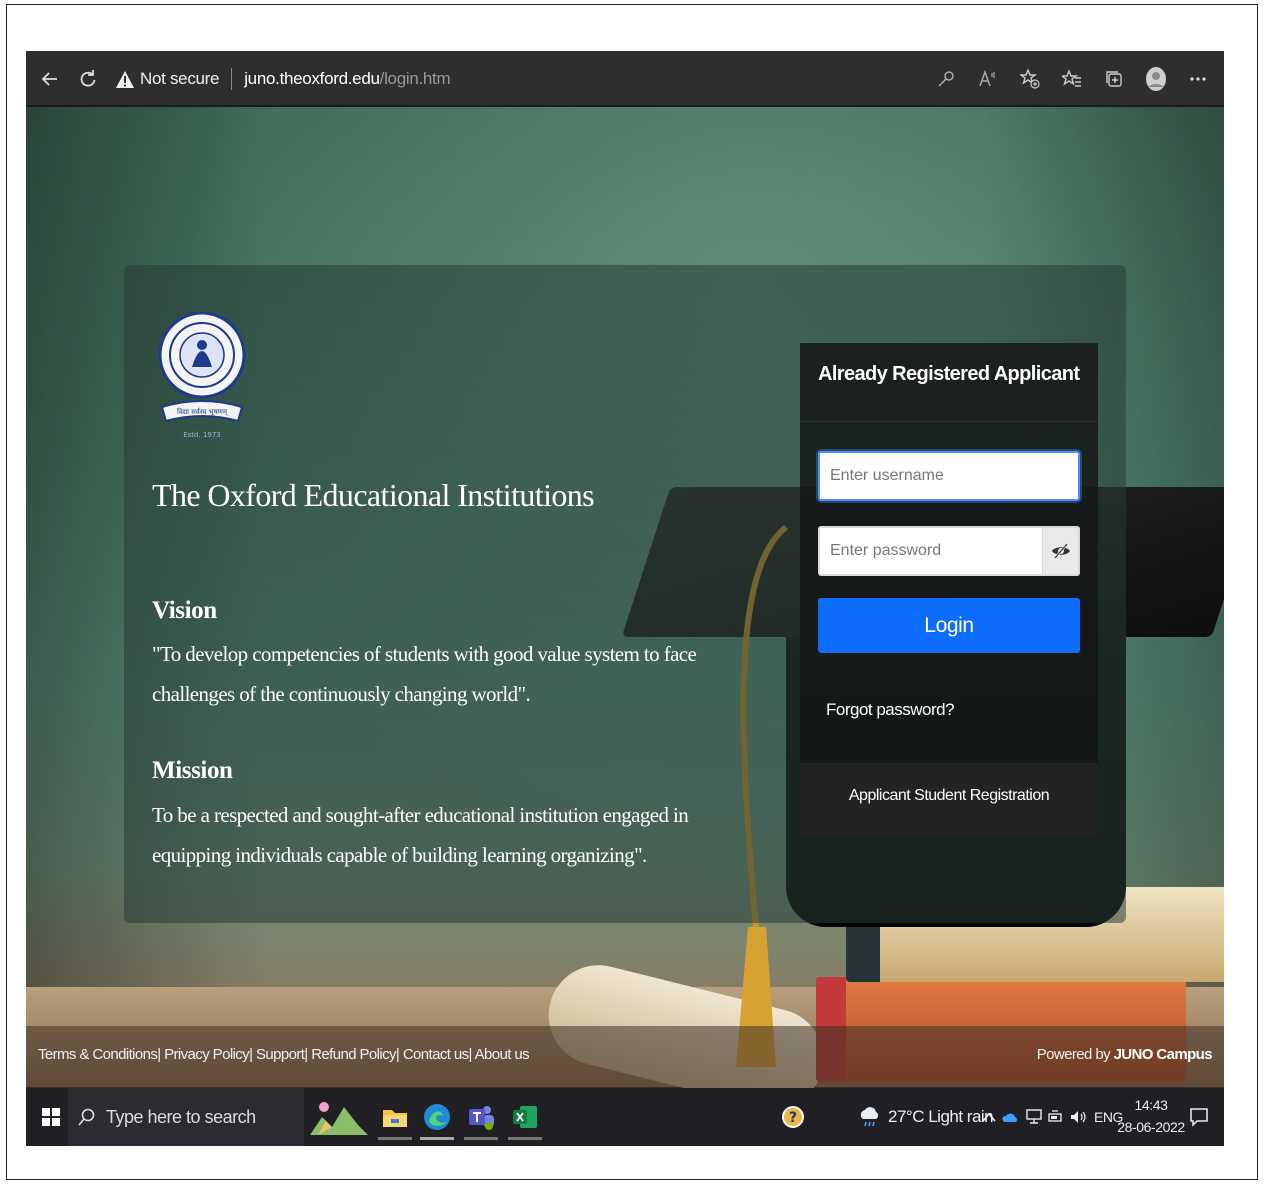 This screenshot has width=1264, height=1184. Describe the element at coordinates (184, 610) in the screenshot. I see `vision-title: Vision` at that location.